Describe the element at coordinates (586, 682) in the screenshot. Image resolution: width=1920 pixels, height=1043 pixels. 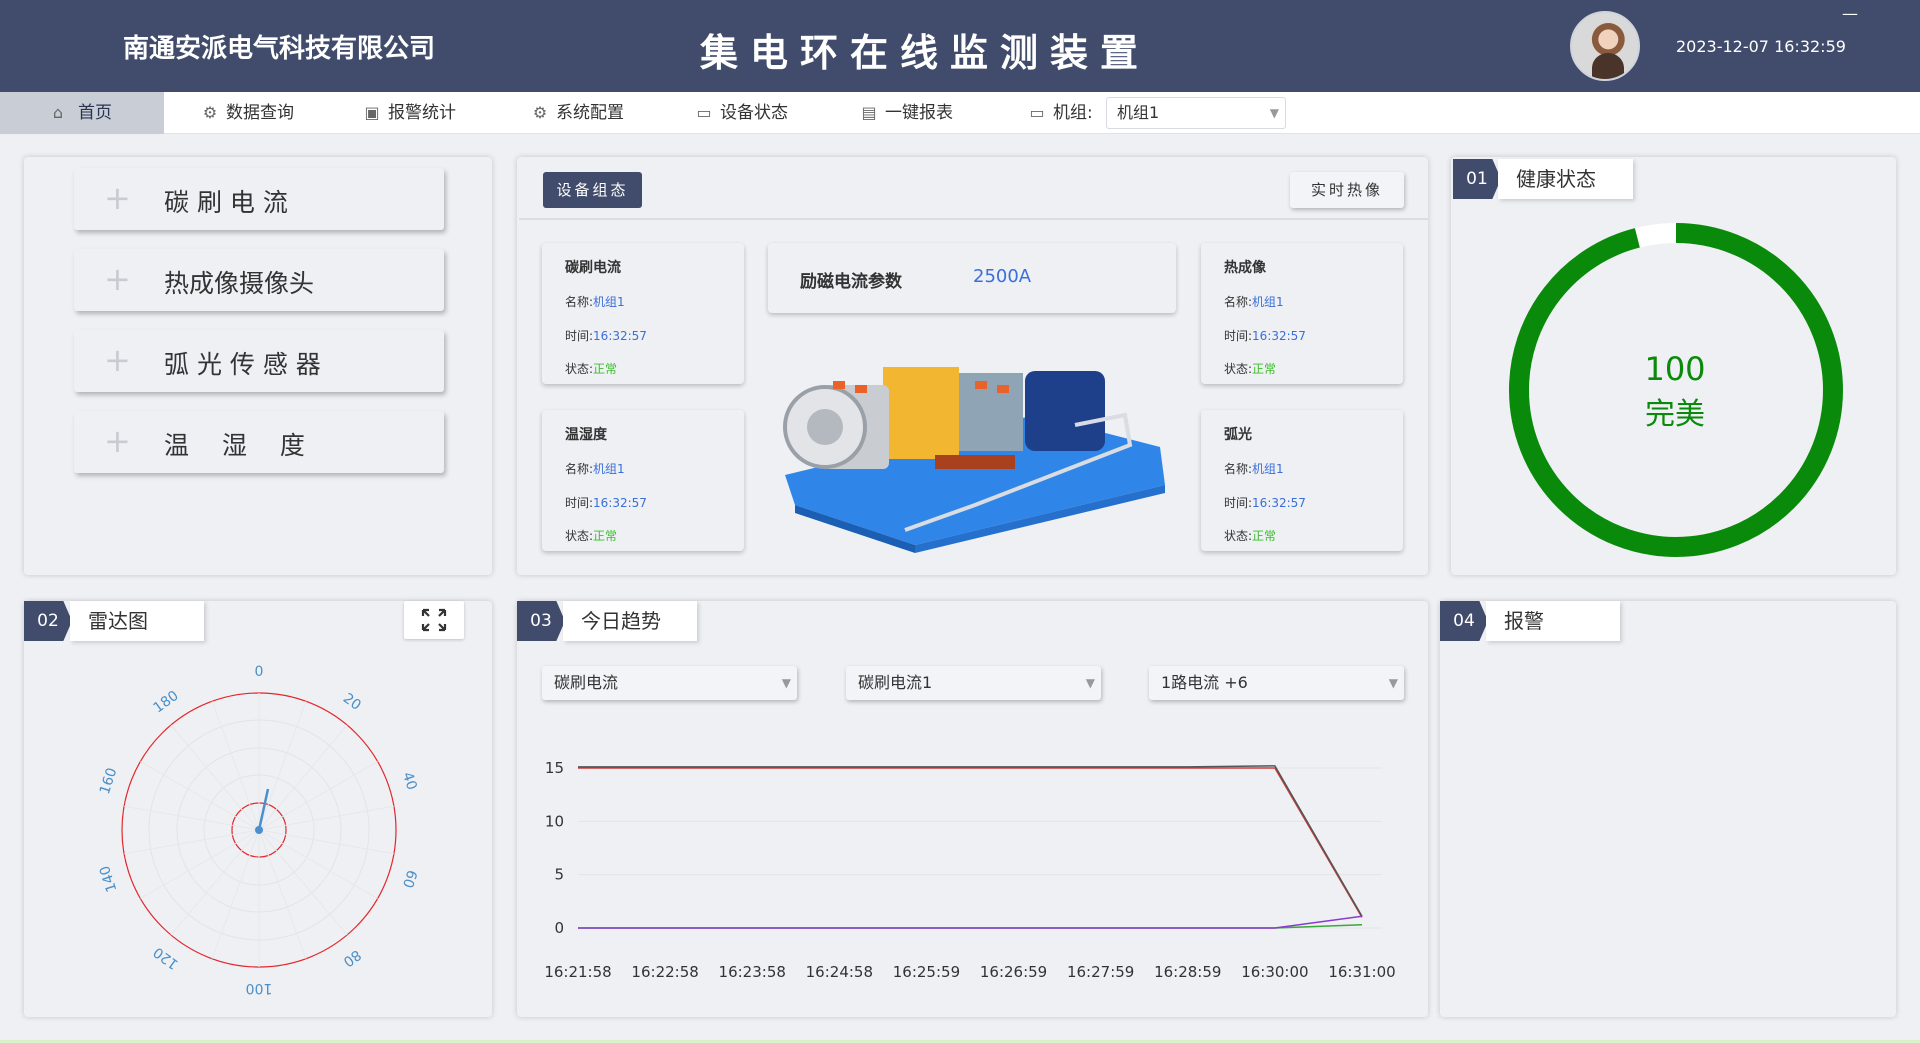
I see `select-value: 碳刷电流` at that location.